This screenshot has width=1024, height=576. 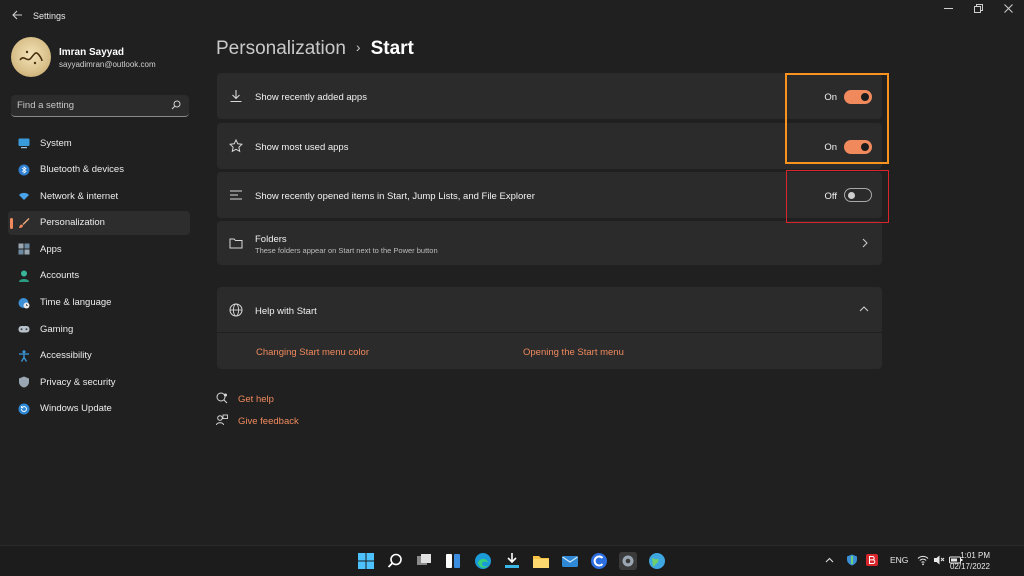 I want to click on give-feedback-link: Give feedback, so click(x=268, y=421).